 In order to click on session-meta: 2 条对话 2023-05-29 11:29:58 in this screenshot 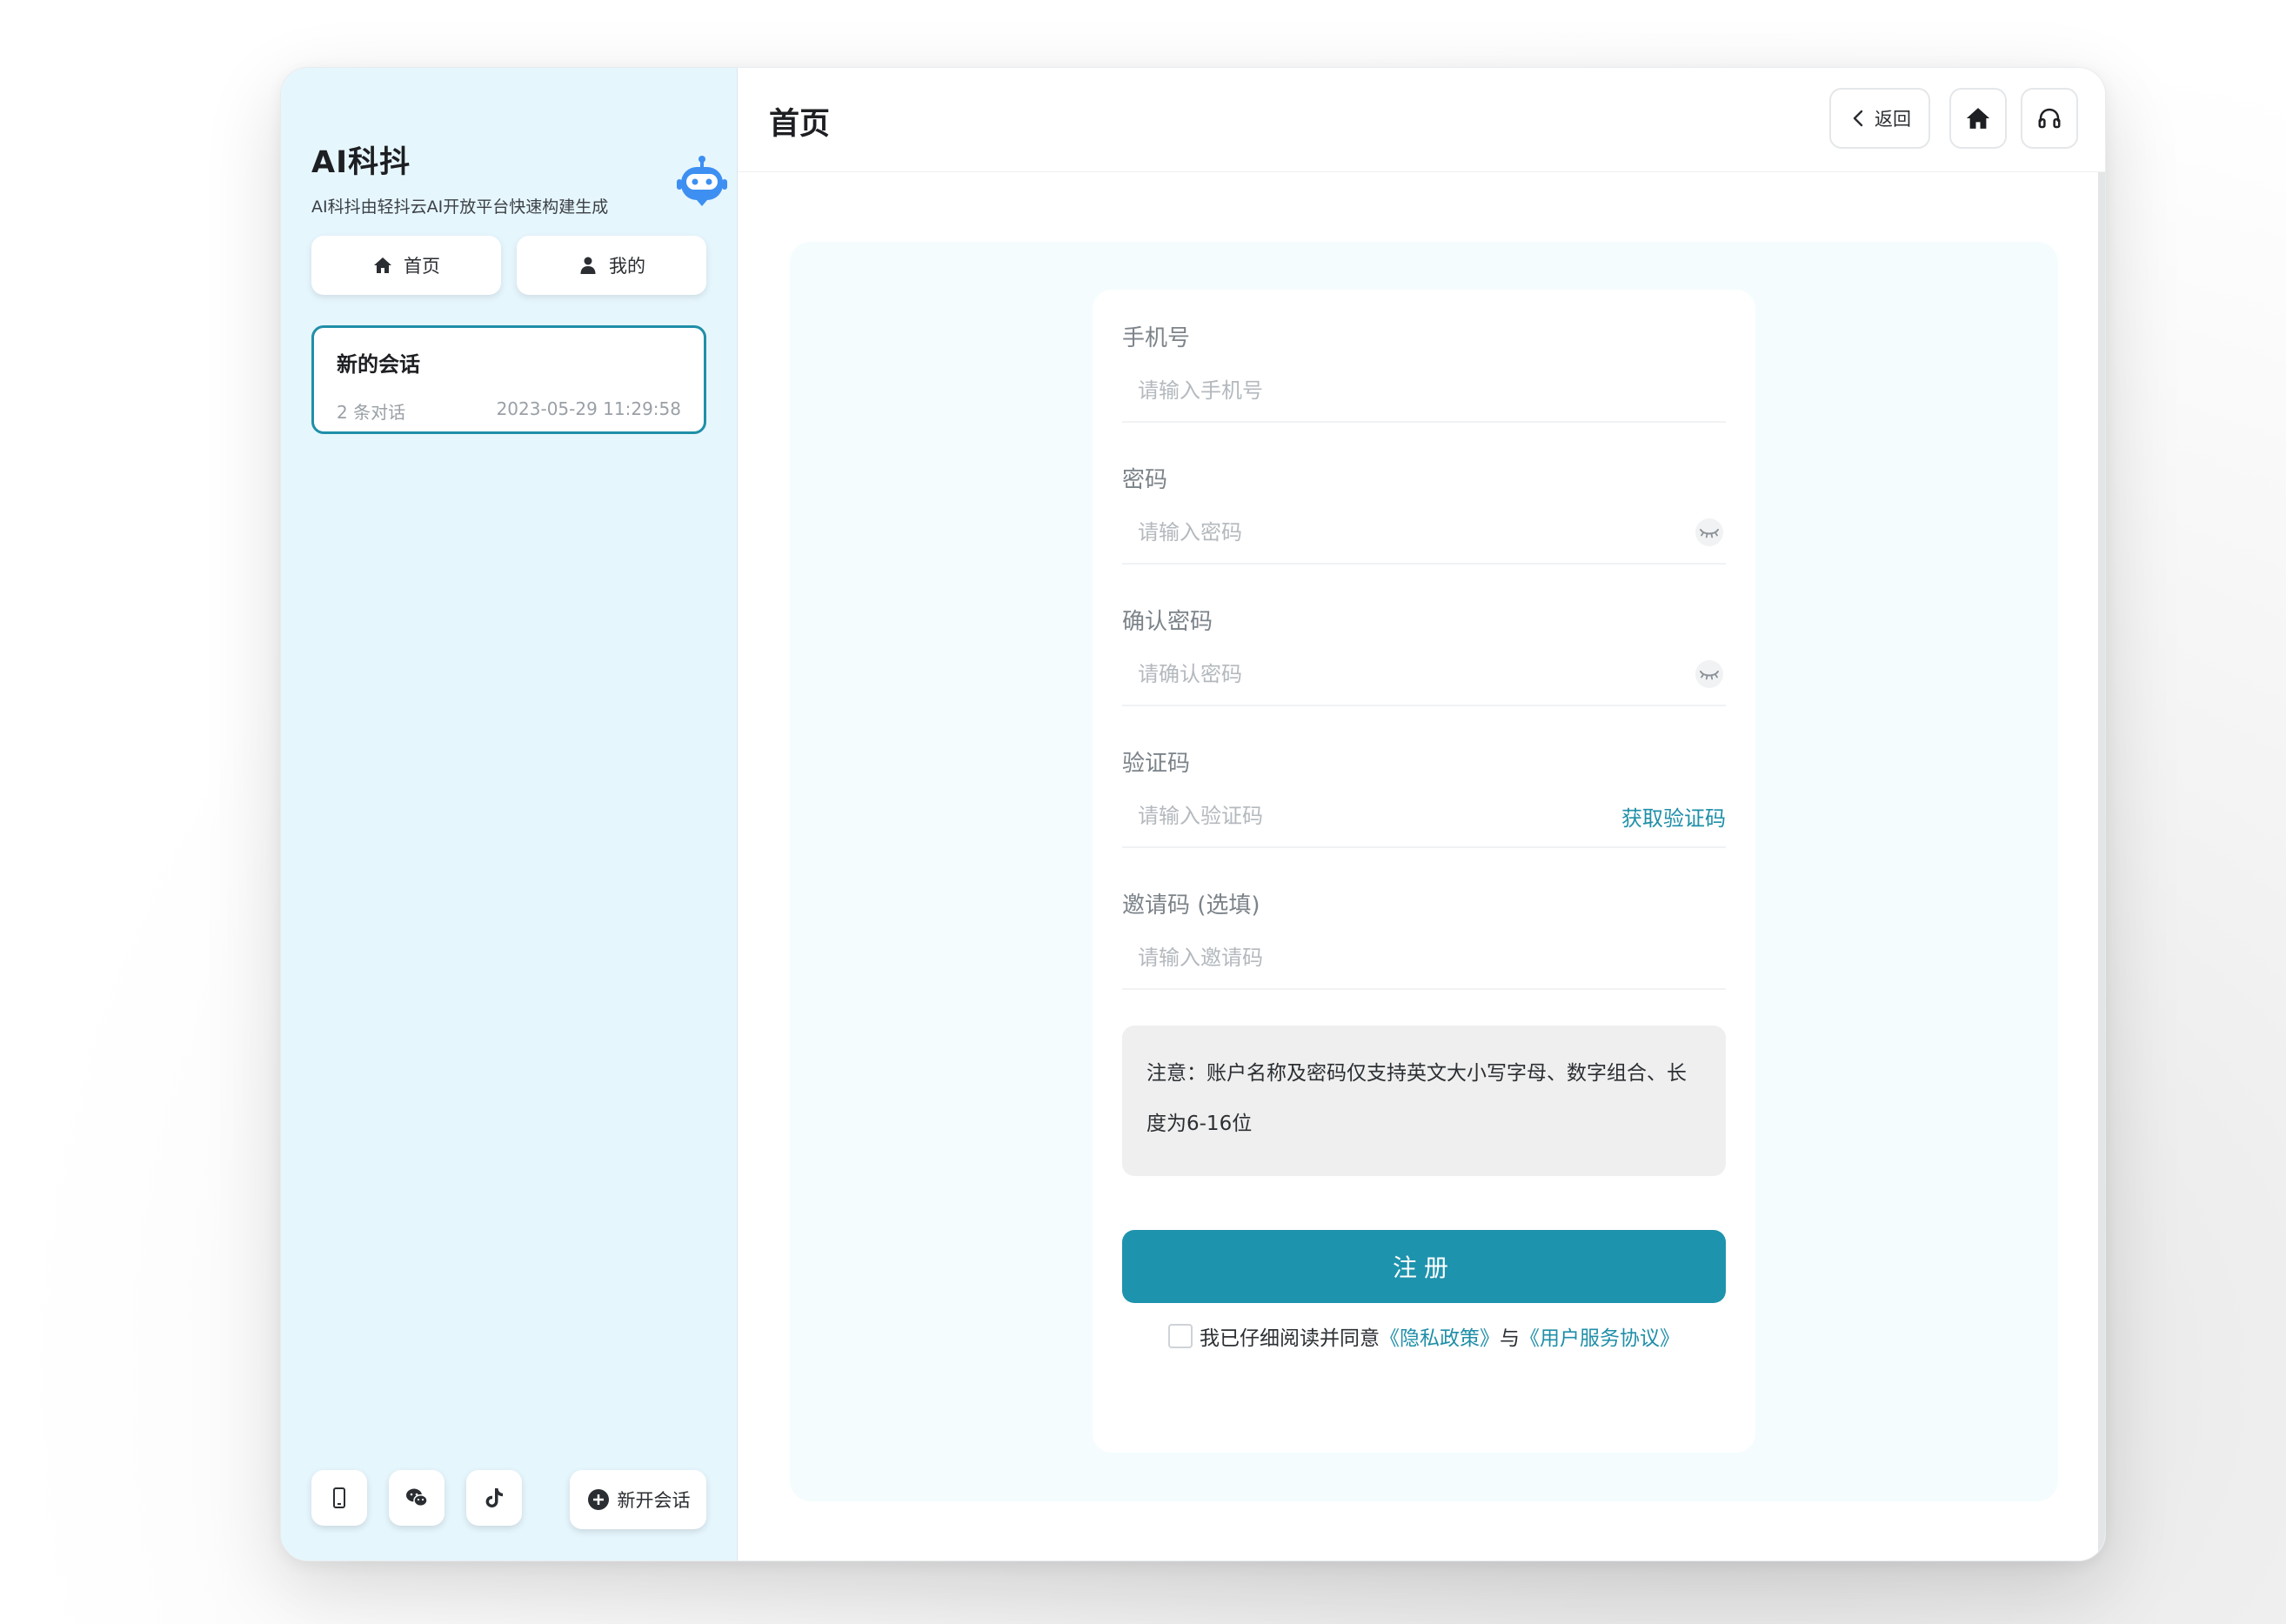, I will do `click(509, 411)`.